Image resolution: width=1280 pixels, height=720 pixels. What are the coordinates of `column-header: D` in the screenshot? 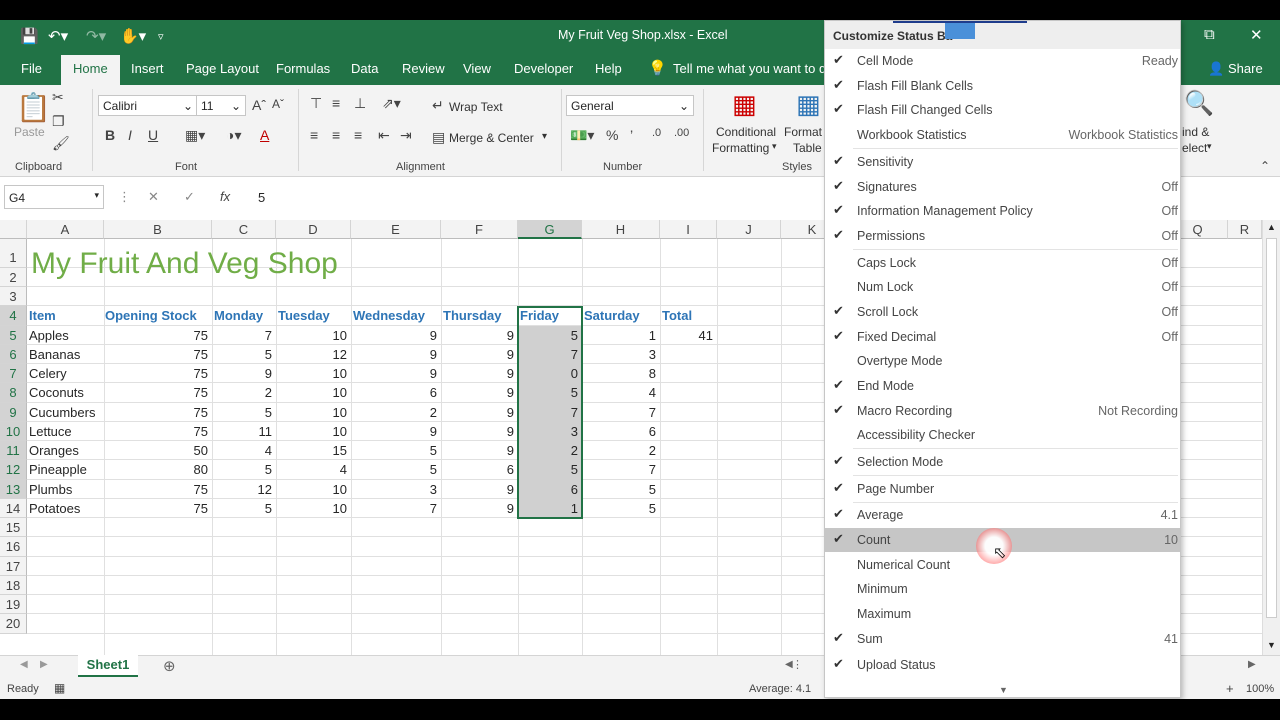 It's located at (313, 229).